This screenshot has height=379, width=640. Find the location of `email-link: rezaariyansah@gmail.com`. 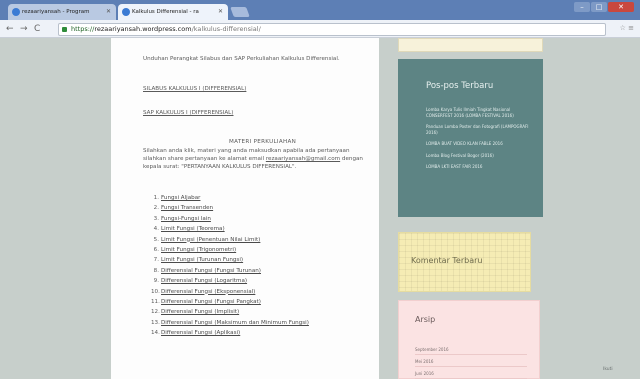

email-link: rezaariyansah@gmail.com is located at coordinates (303, 159).